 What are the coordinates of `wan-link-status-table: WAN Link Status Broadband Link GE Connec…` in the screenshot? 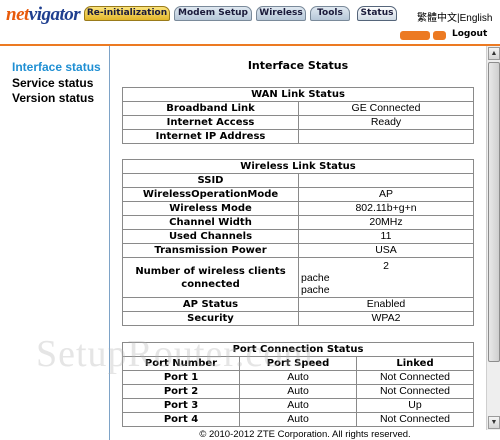 It's located at (298, 115).